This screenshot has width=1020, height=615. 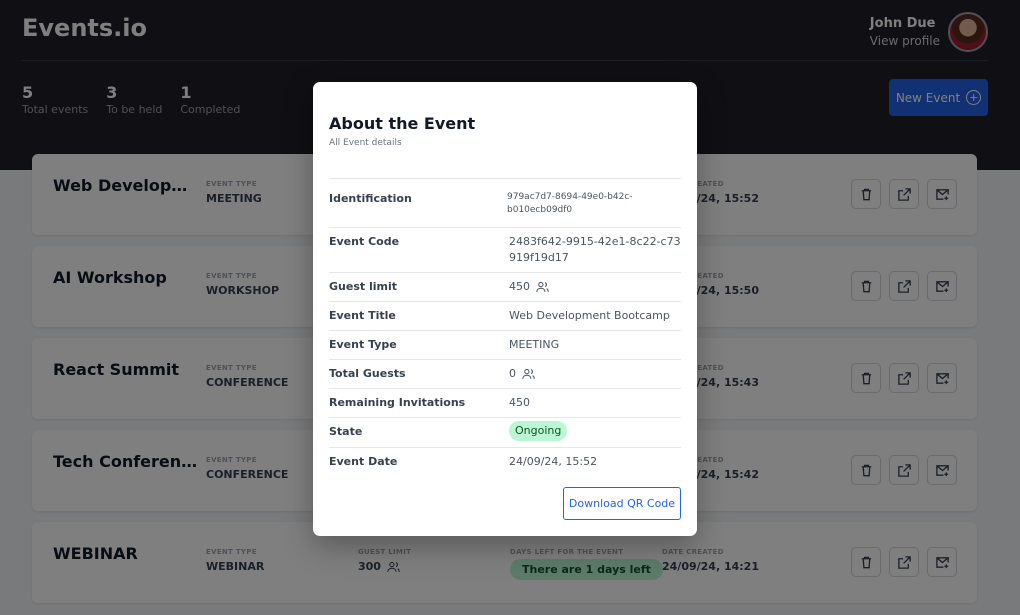 What do you see at coordinates (534, 344) in the screenshot?
I see `detail-value: MEETING` at bounding box center [534, 344].